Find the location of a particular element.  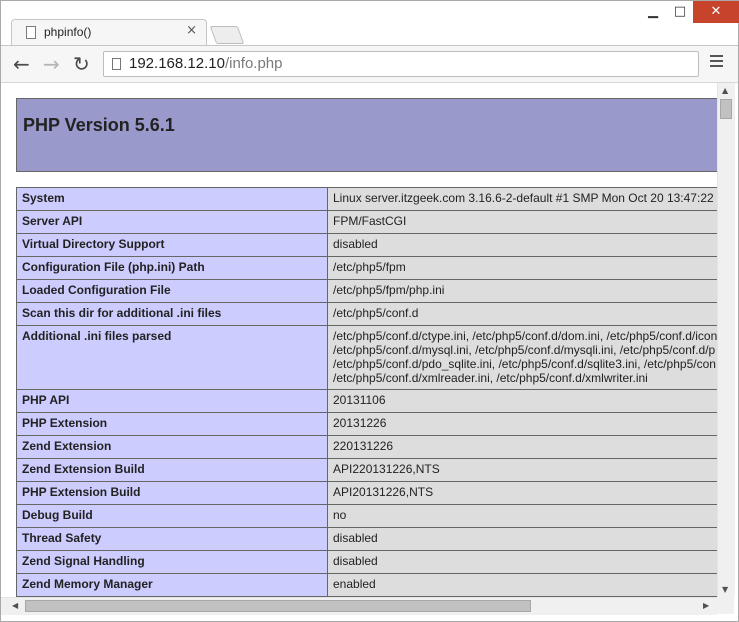

row-value-line: no is located at coordinates (340, 515).